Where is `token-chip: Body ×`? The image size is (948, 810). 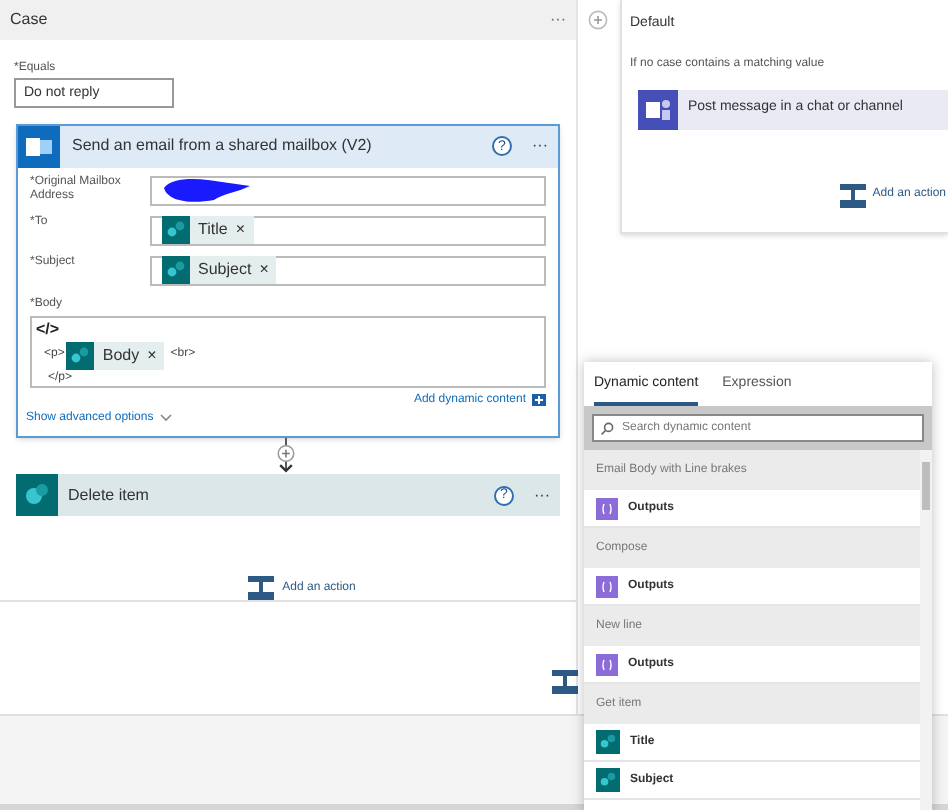 token-chip: Body × is located at coordinates (115, 355).